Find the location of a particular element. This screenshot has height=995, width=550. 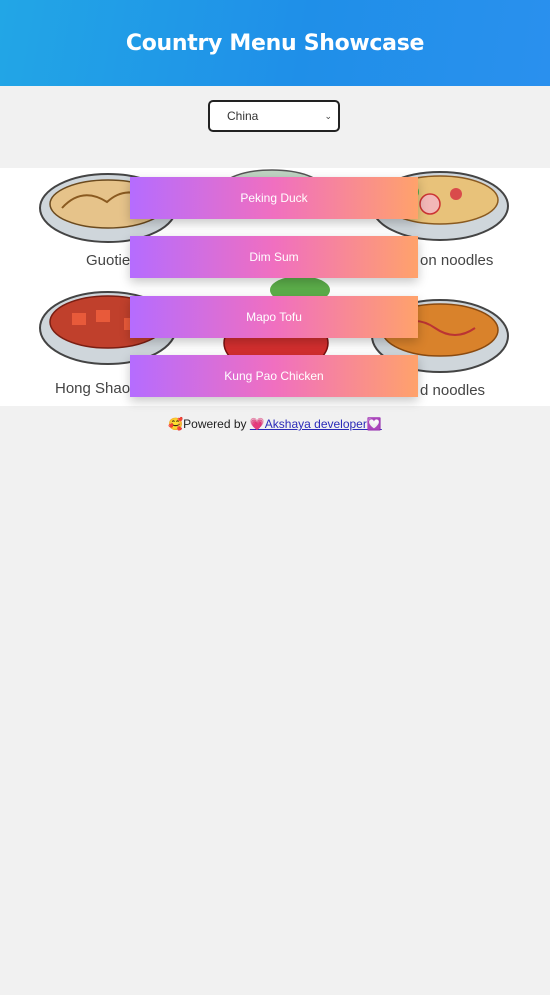

footer-credit: 🥰Powered by 💗Akshaya developer💟 is located at coordinates (275, 424).